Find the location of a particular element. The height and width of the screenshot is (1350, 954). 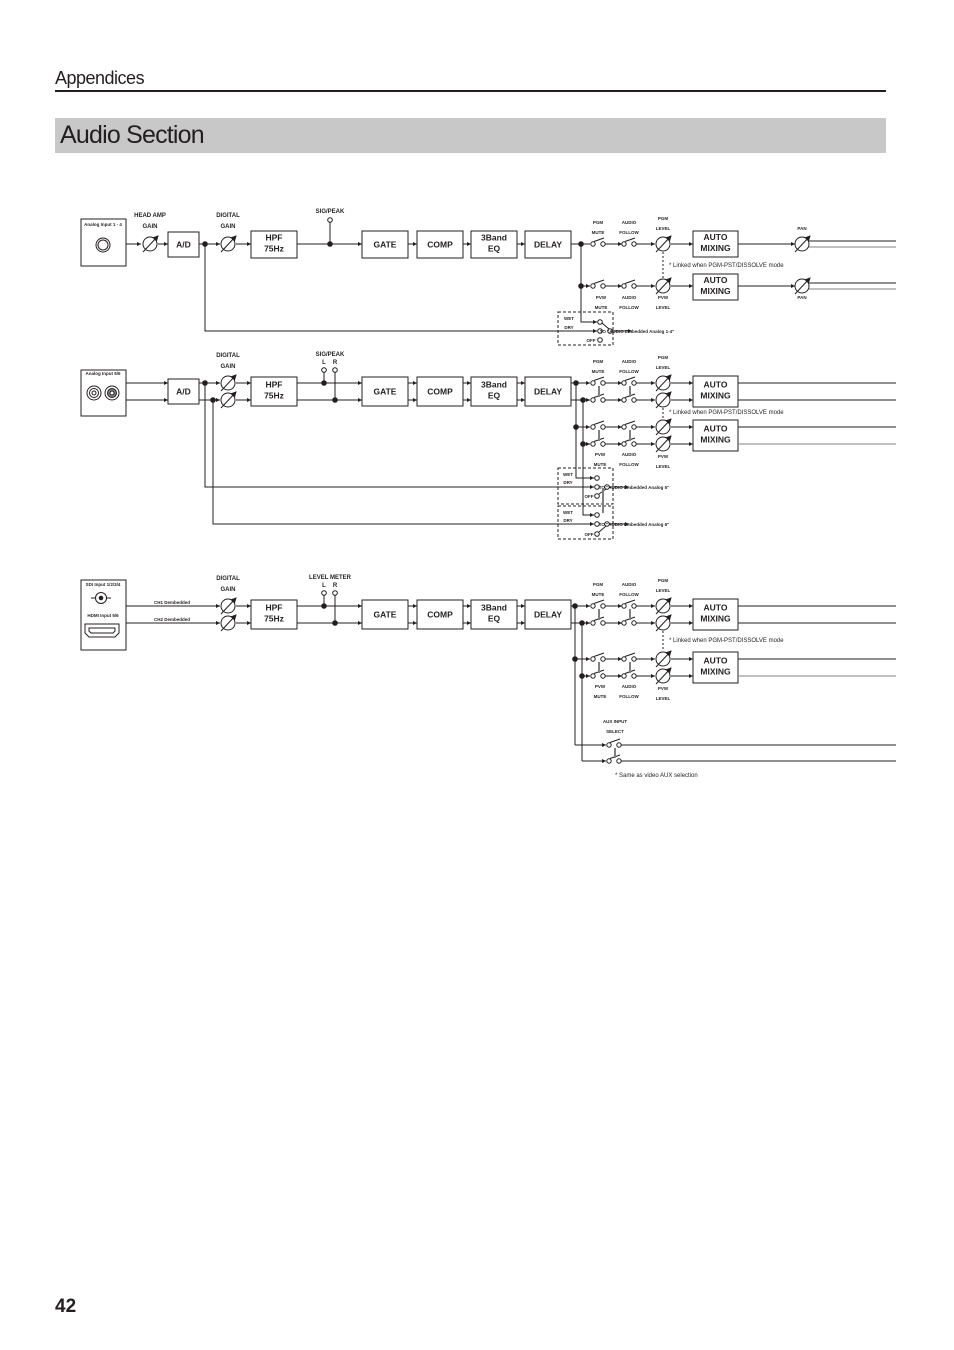

ad-converter-block-label: A/D is located at coordinates (183, 245).